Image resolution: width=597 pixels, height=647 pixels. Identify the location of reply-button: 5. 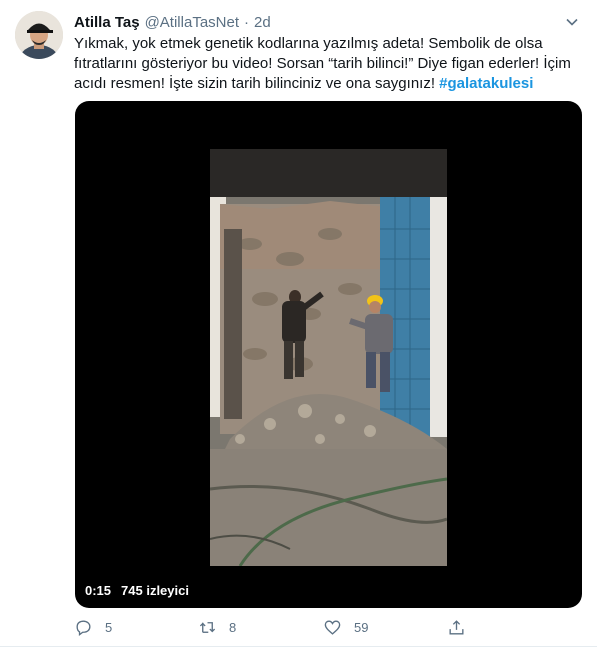
(93, 627).